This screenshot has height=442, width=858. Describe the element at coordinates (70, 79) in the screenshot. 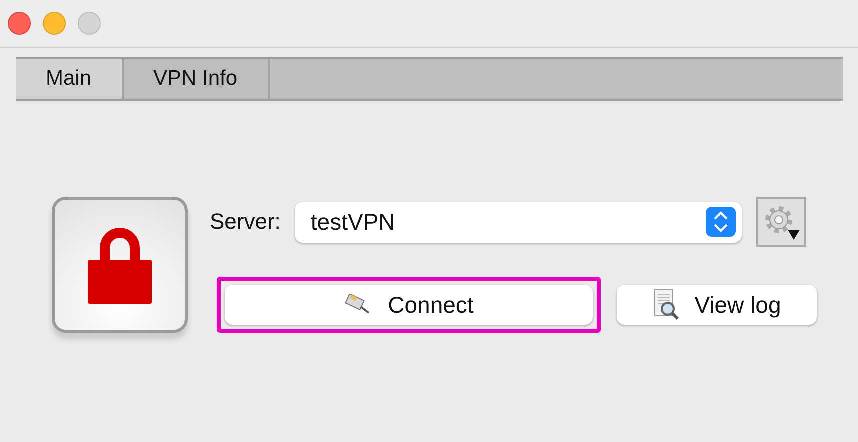

I see `tab: Main` at that location.